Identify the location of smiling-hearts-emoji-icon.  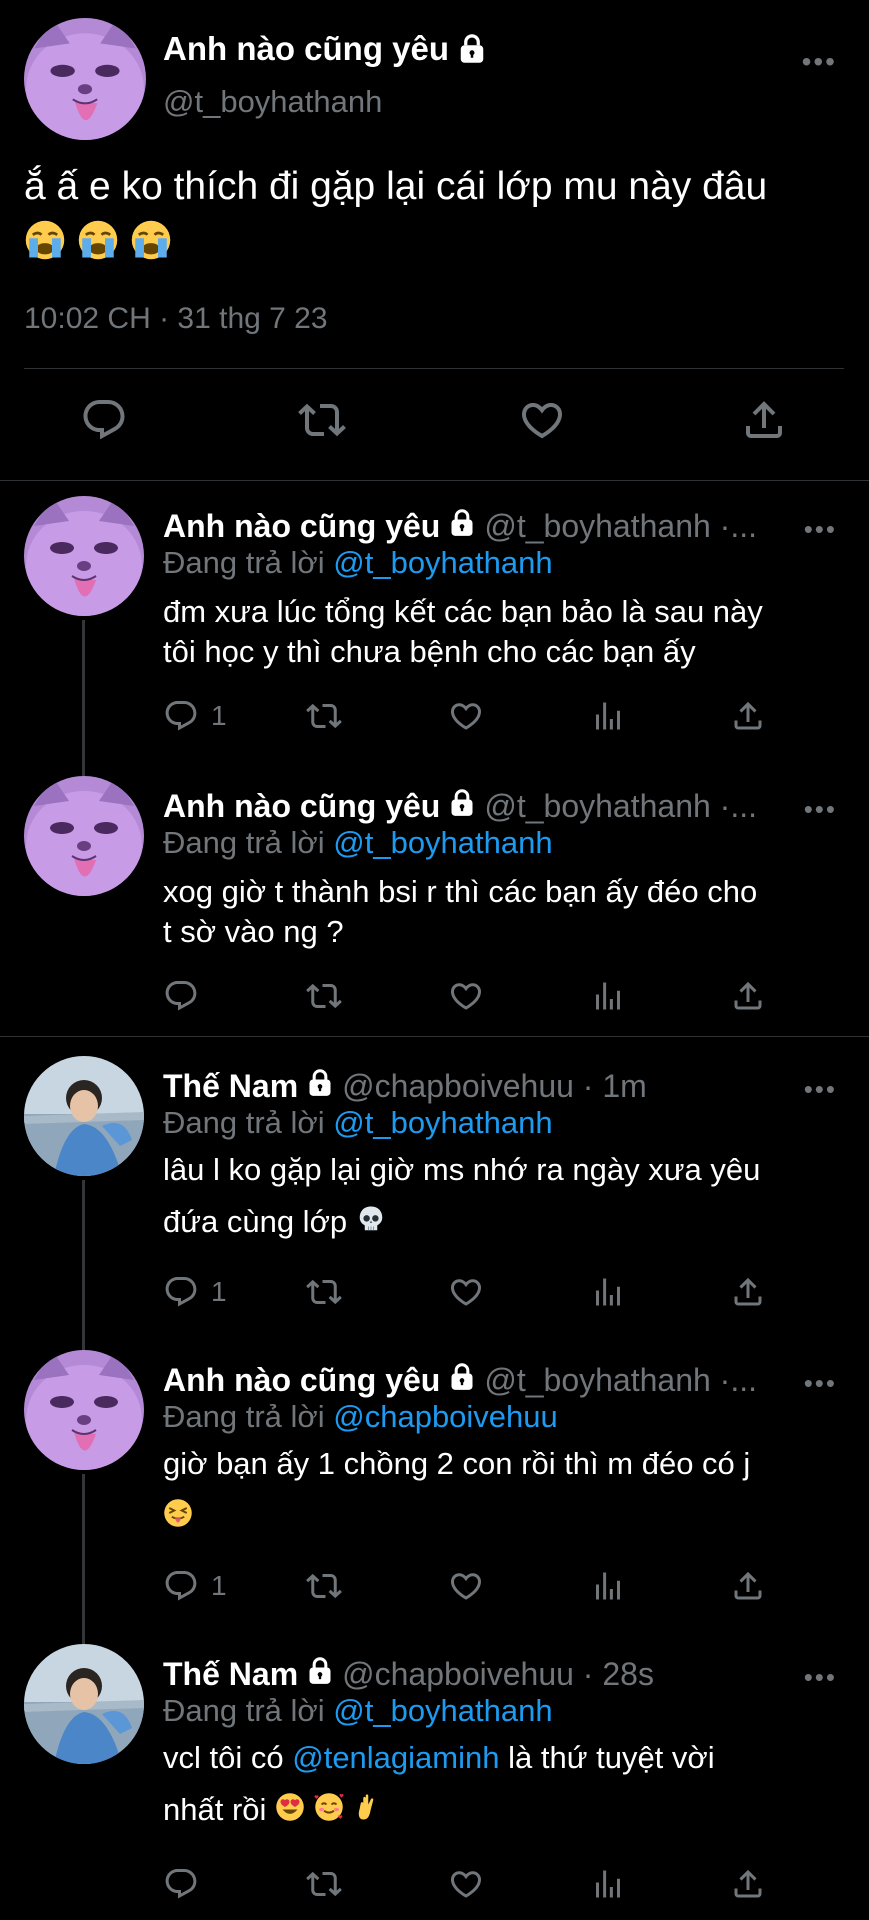
(329, 1812).